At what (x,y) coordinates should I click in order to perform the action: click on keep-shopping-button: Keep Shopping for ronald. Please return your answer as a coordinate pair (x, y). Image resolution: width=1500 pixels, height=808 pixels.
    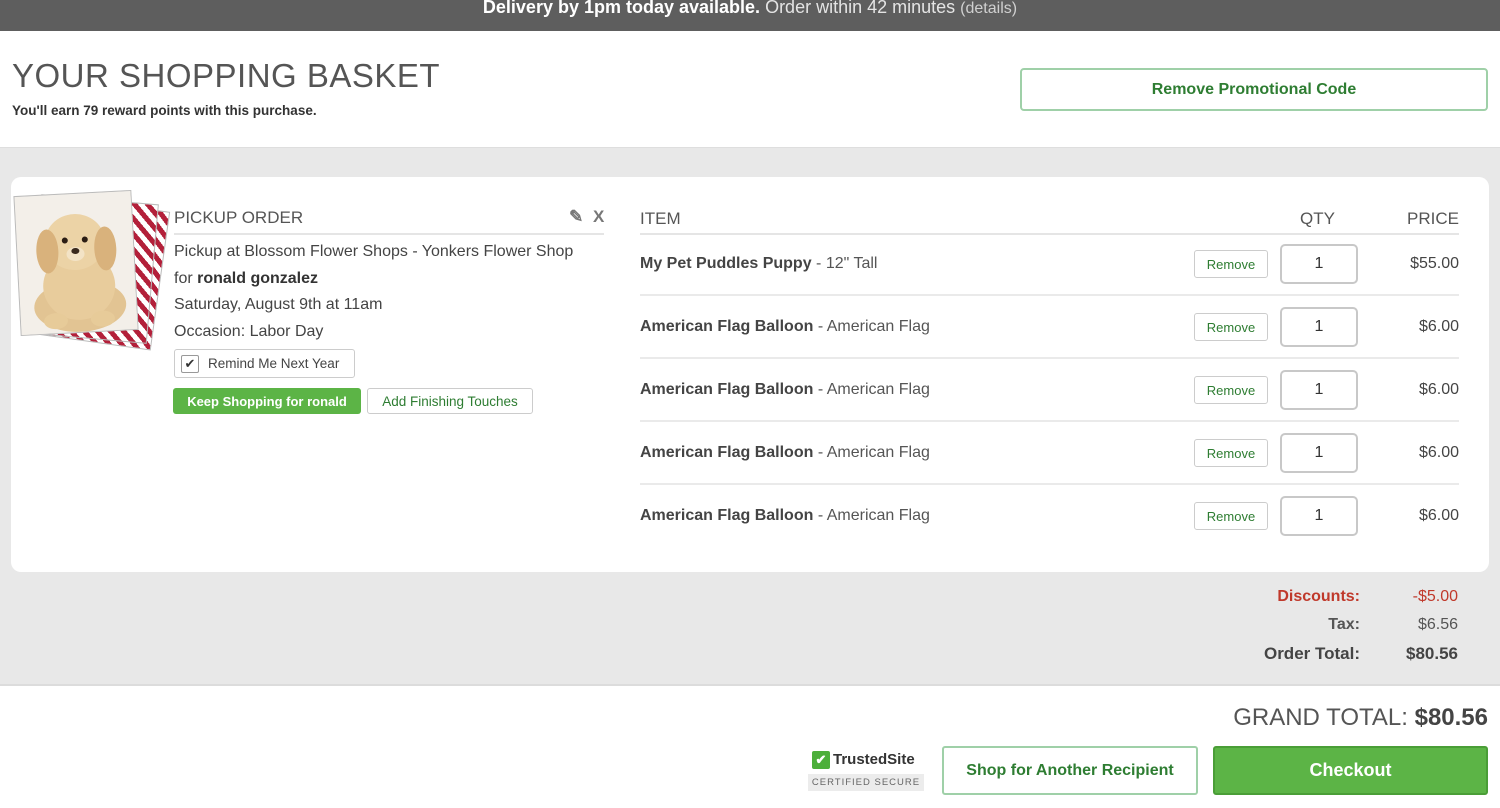
    Looking at the image, I should click on (267, 401).